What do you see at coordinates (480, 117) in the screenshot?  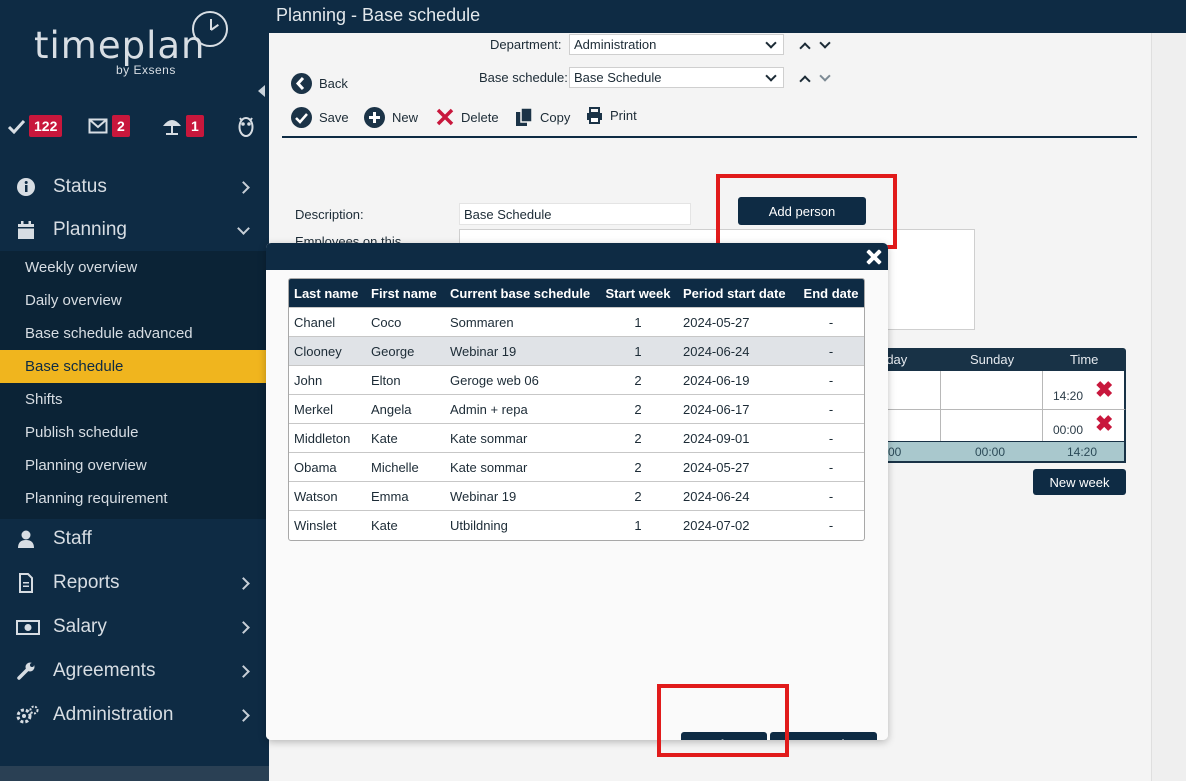 I see `delete-label: Delete` at bounding box center [480, 117].